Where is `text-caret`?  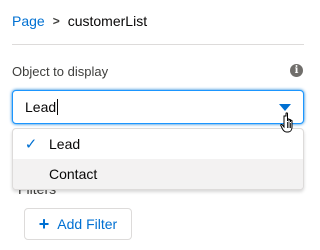 text-caret is located at coordinates (58, 107).